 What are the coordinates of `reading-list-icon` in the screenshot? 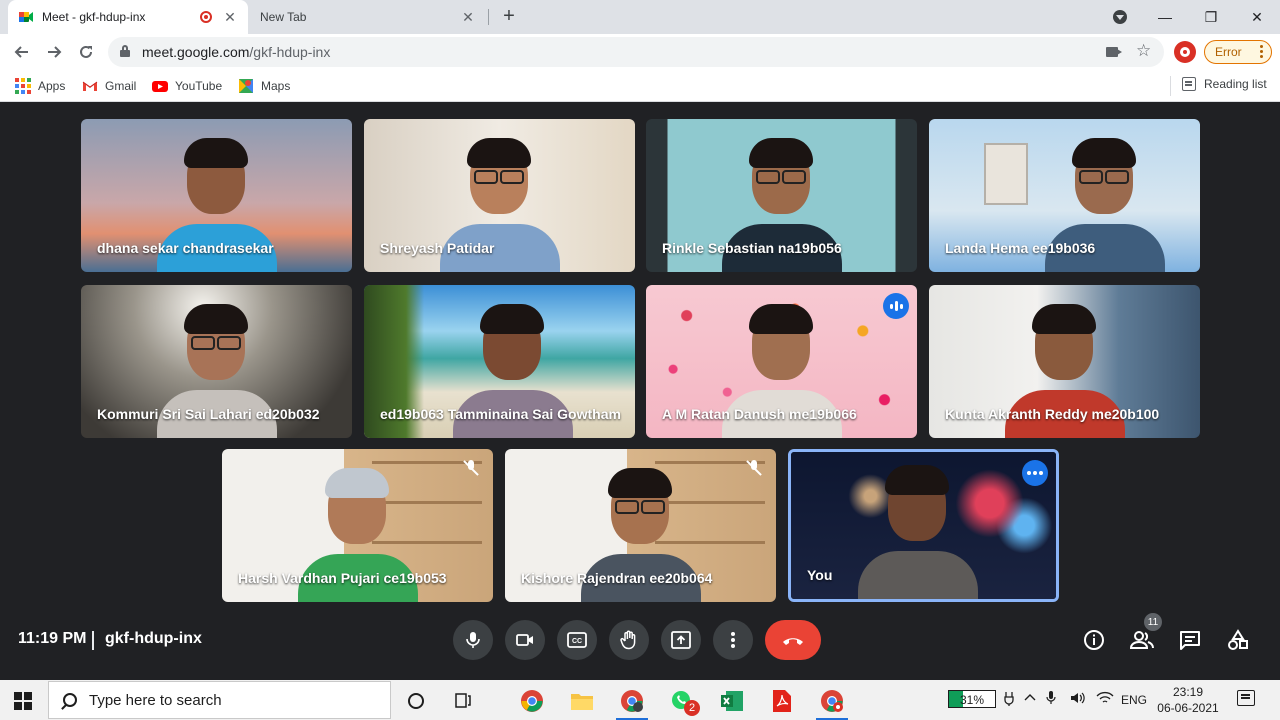 It's located at (1189, 84).